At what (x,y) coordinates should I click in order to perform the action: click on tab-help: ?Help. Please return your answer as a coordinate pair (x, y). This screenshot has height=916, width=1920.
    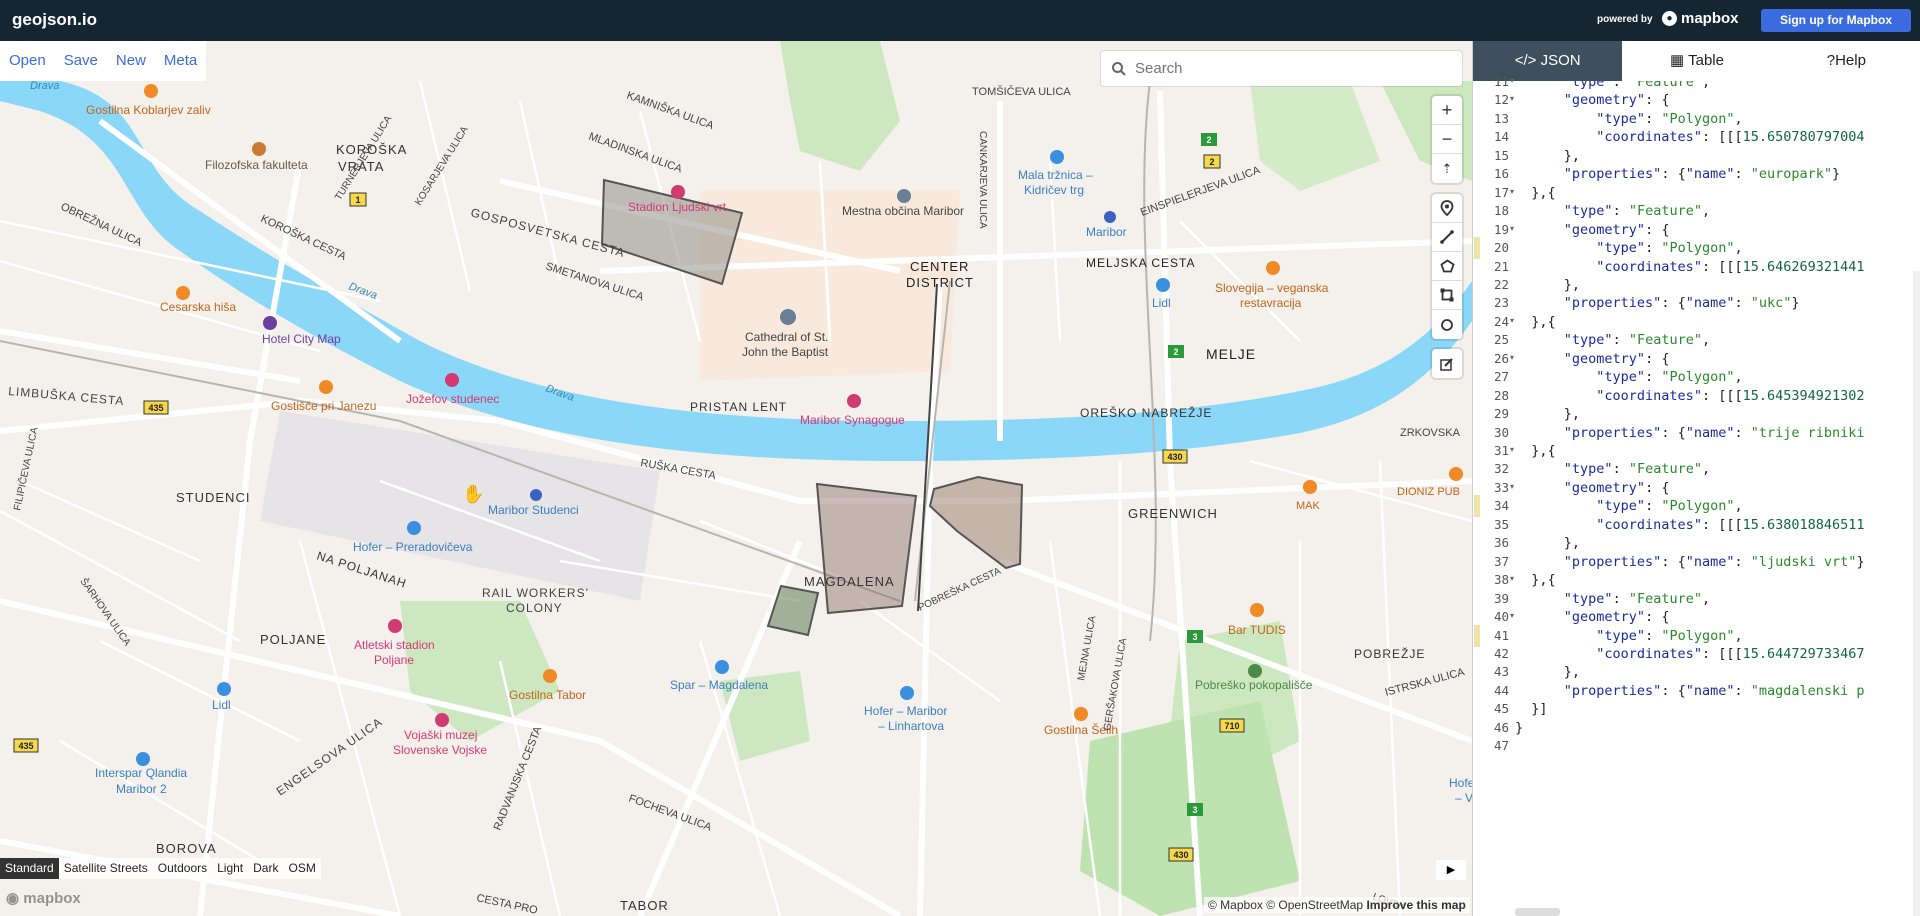
    Looking at the image, I should click on (1846, 61).